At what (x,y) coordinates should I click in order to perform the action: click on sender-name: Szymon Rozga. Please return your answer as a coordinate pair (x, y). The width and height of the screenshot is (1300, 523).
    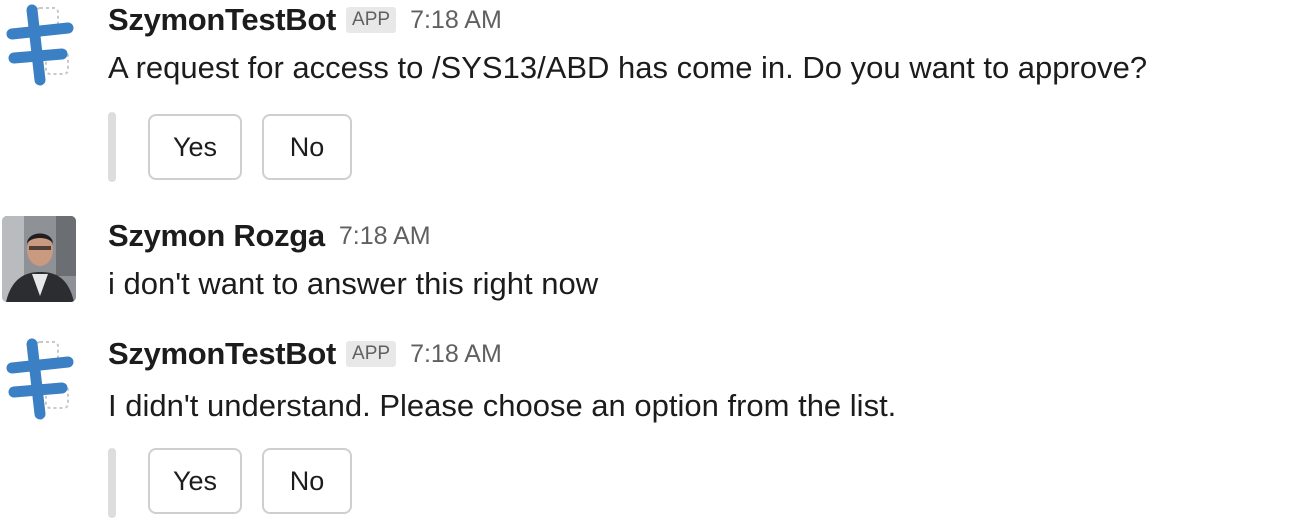
    Looking at the image, I should click on (216, 236).